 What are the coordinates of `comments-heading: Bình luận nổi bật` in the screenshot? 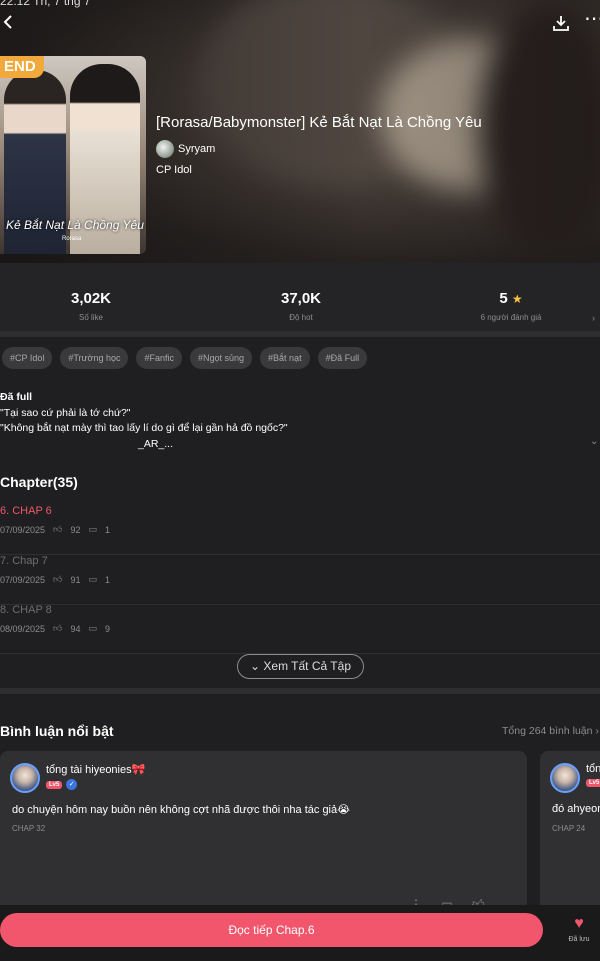 It's located at (57, 731).